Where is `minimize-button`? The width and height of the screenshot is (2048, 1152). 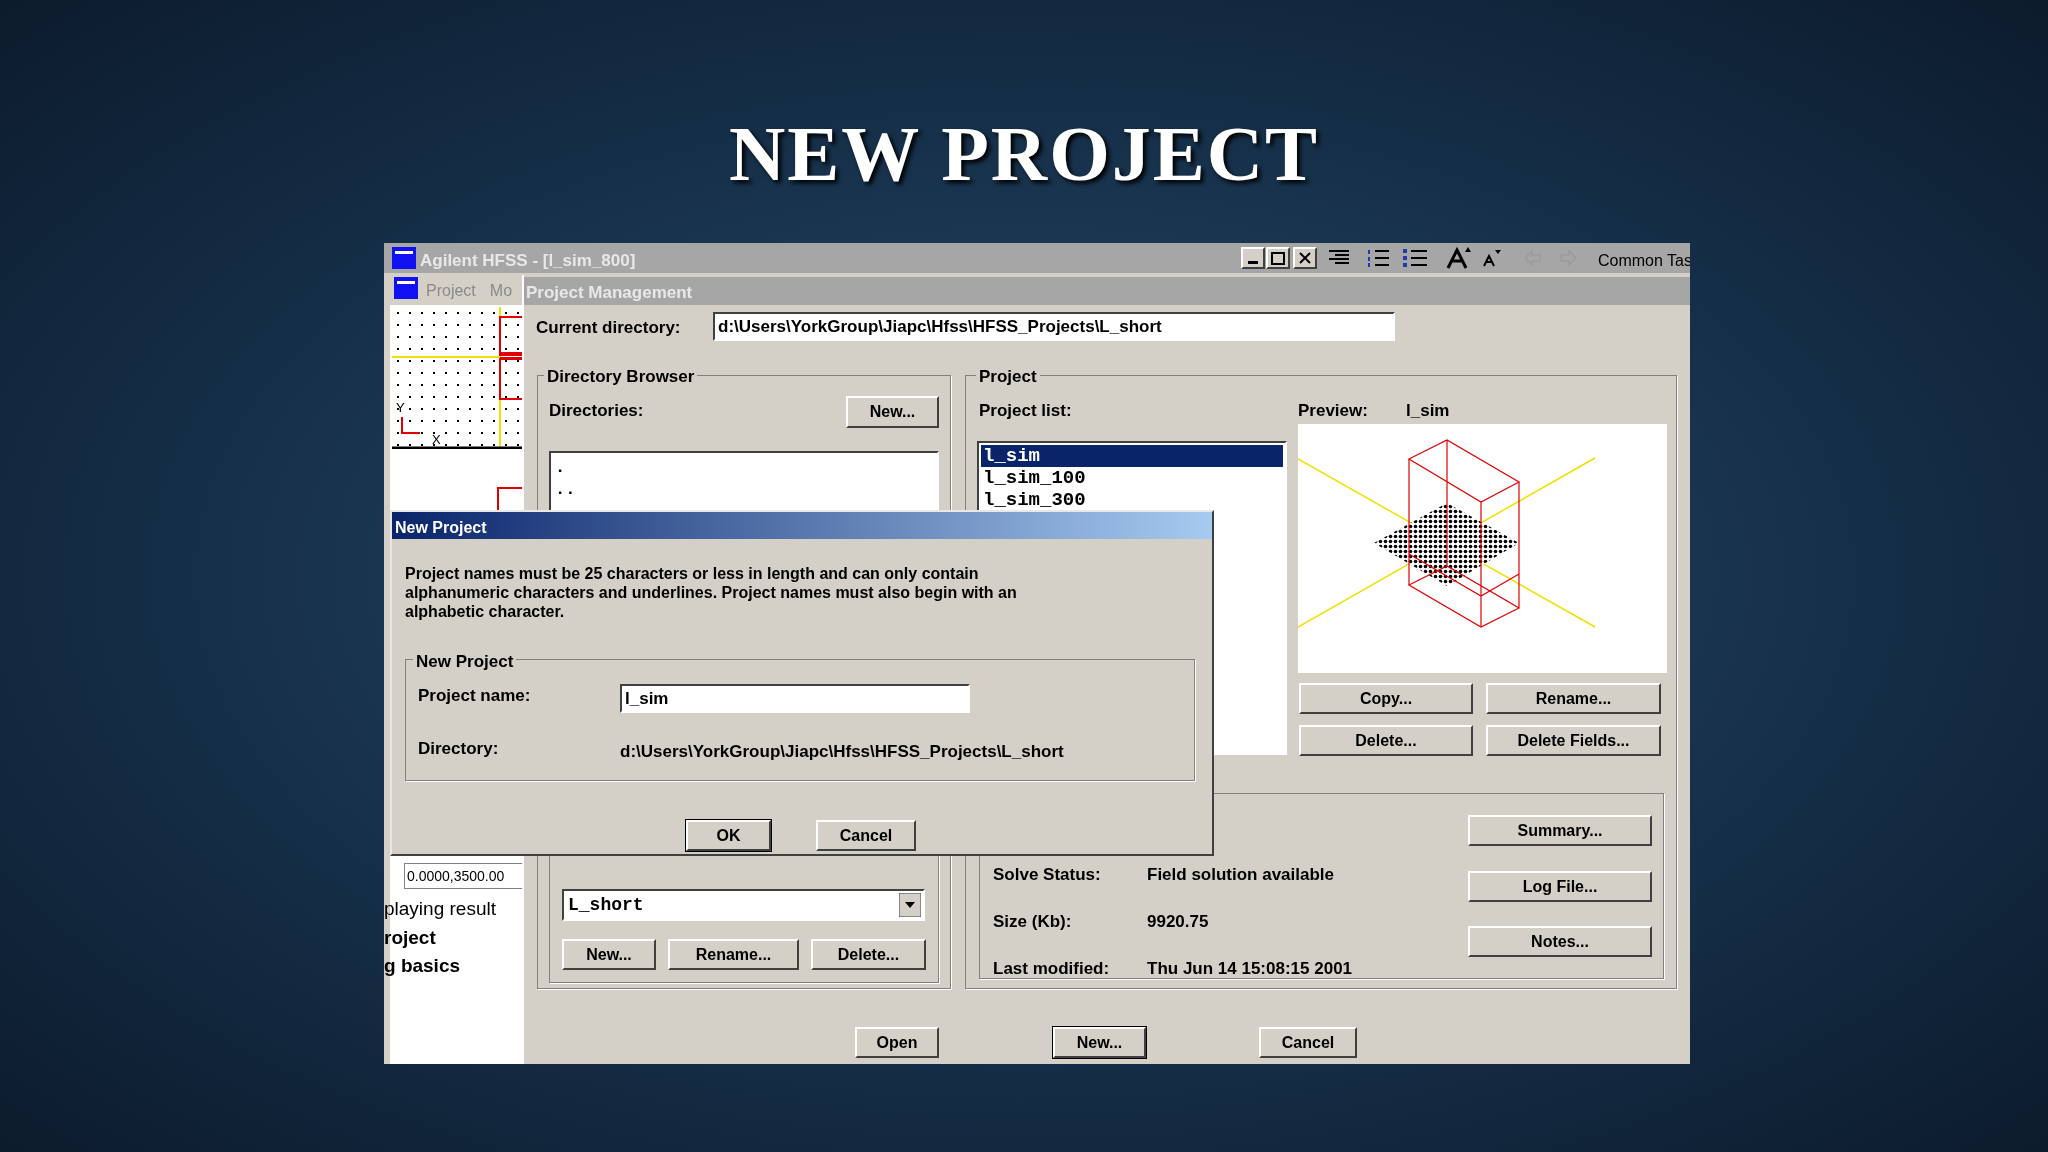 minimize-button is located at coordinates (1253, 258).